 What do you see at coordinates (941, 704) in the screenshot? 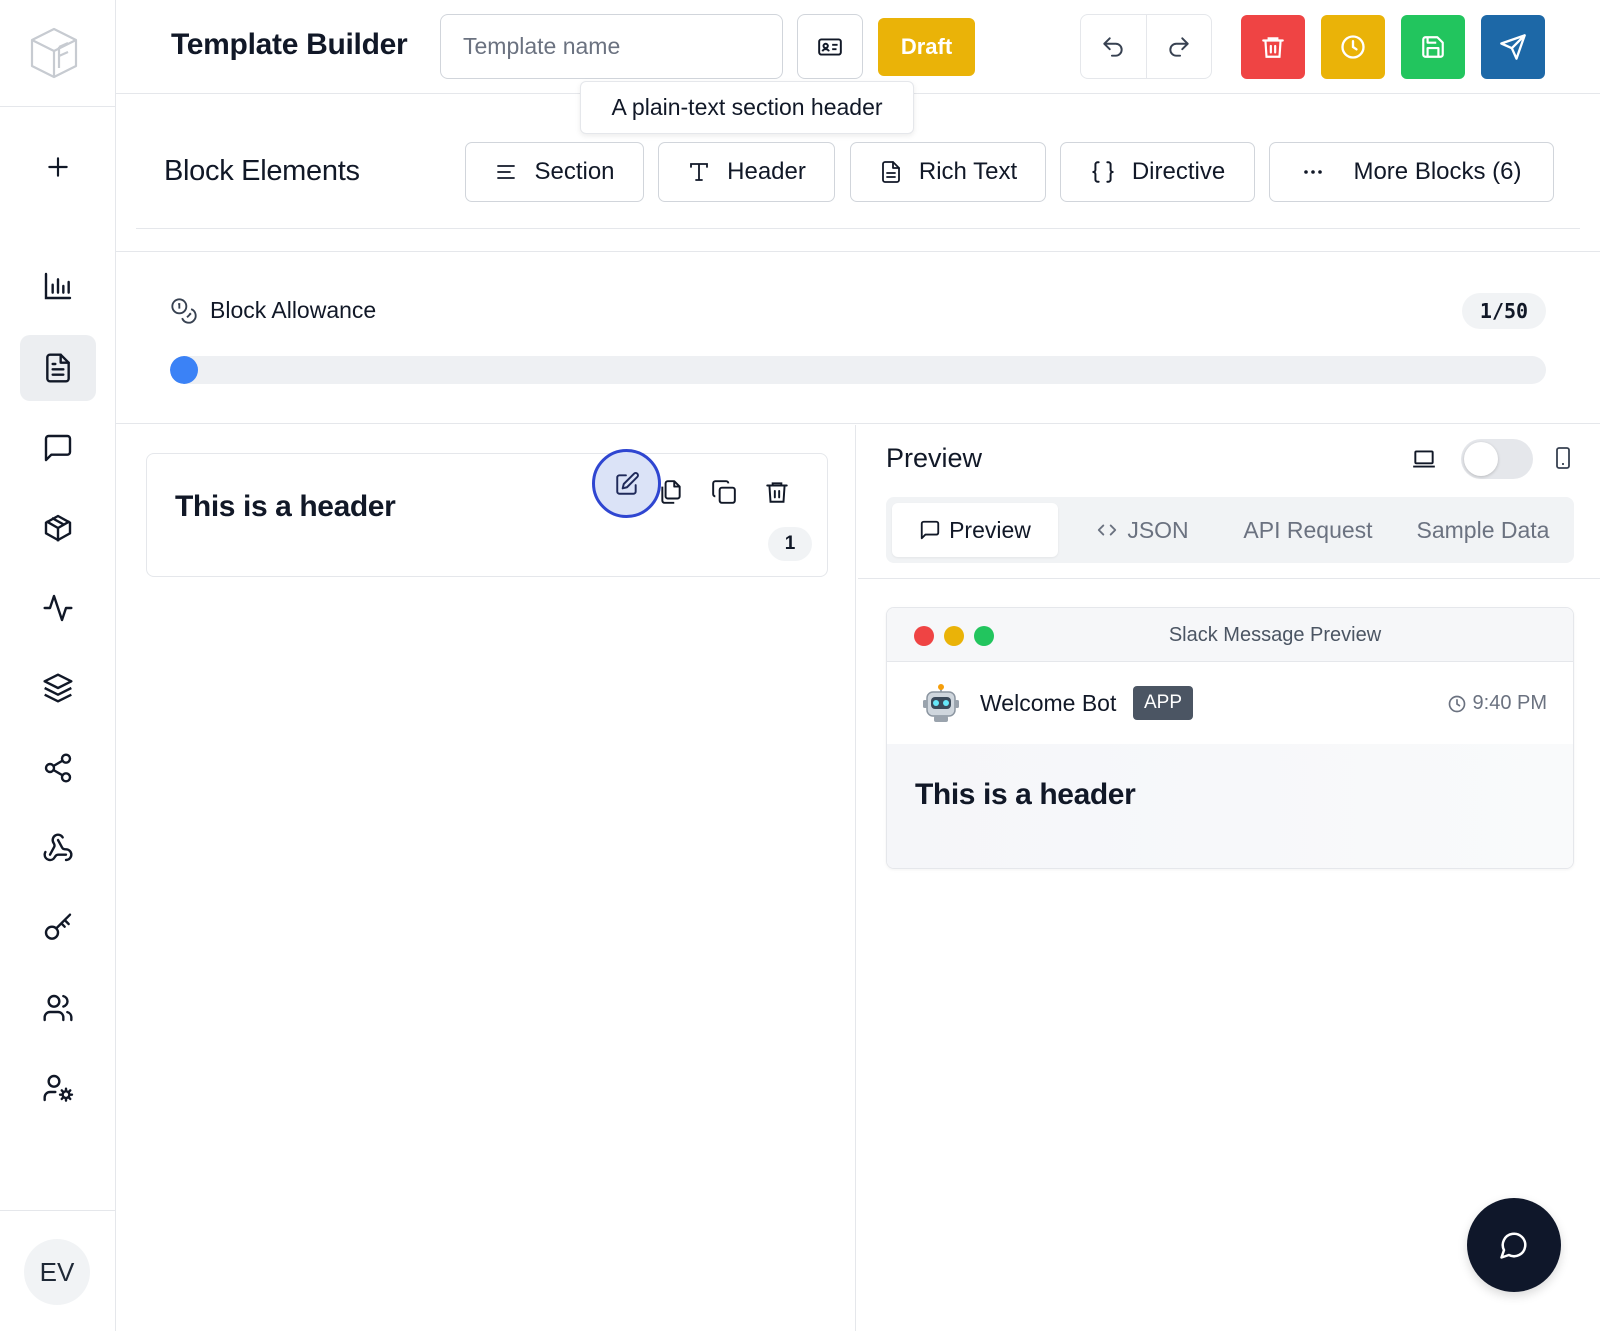
I see `robot-icon` at bounding box center [941, 704].